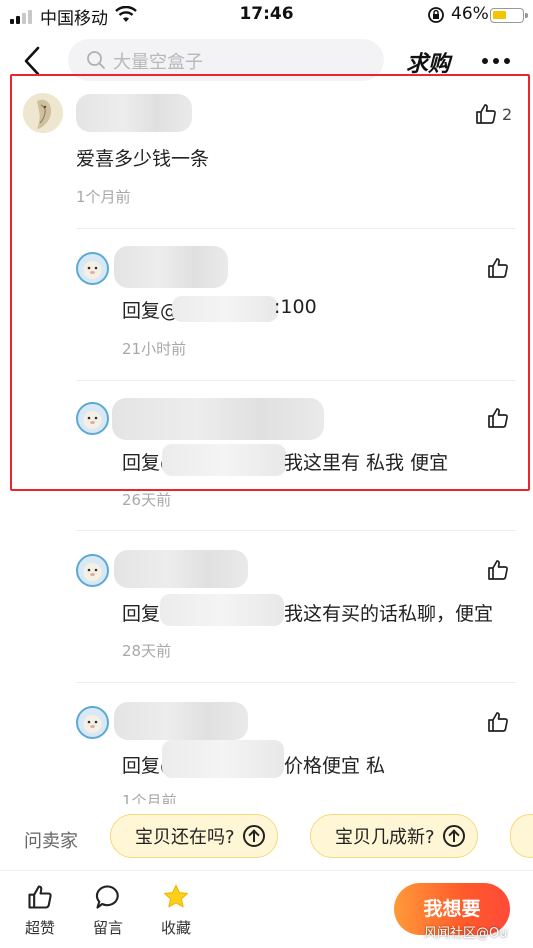 This screenshot has height=948, width=533. What do you see at coordinates (147, 651) in the screenshot?
I see `comment-time: 28天前` at bounding box center [147, 651].